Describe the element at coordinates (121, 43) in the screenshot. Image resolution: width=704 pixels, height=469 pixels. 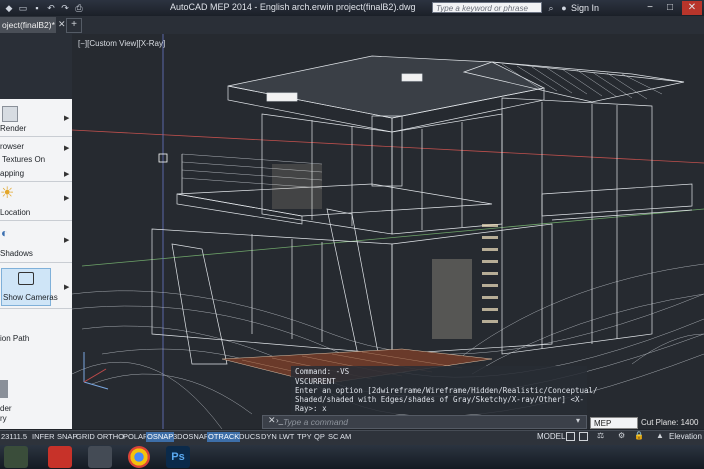
I see `viewport-controls-label: [−][Custom View][X-Ray]` at that location.